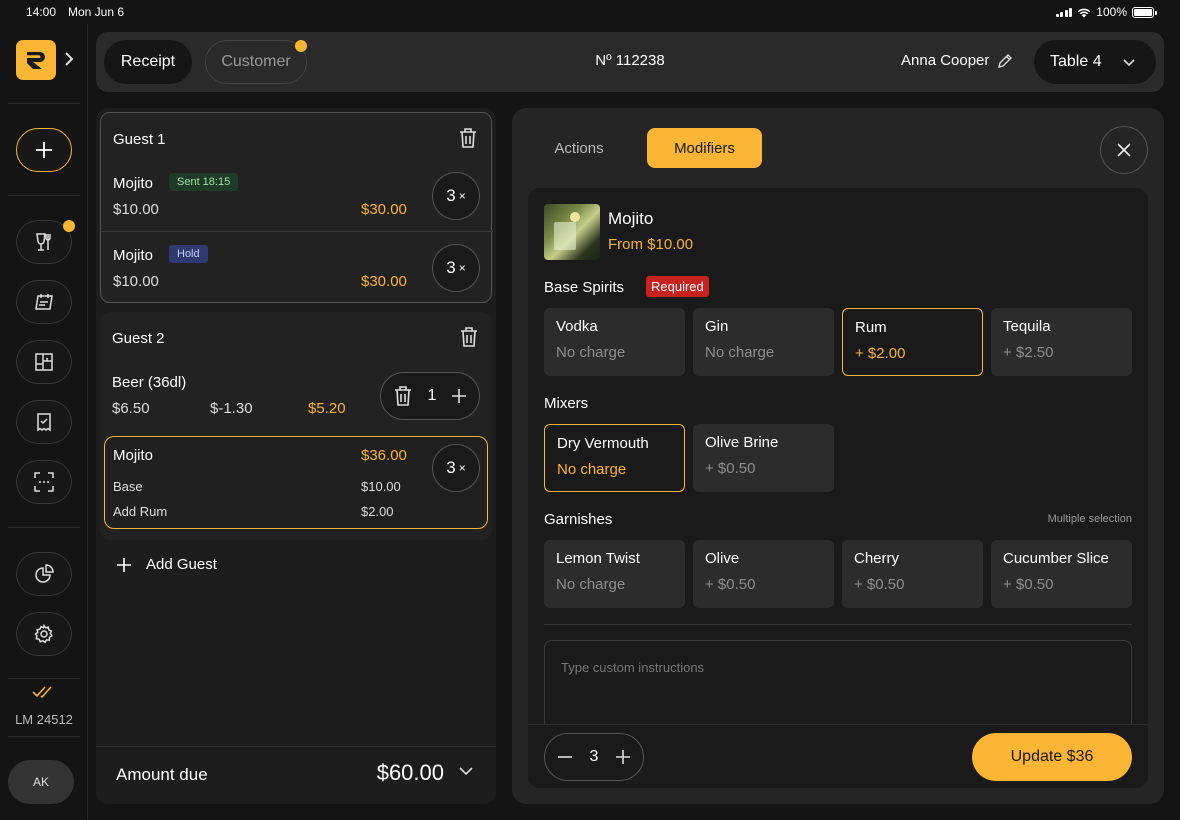 The width and height of the screenshot is (1180, 820). I want to click on option-rum: Rum + $2.00, so click(912, 342).